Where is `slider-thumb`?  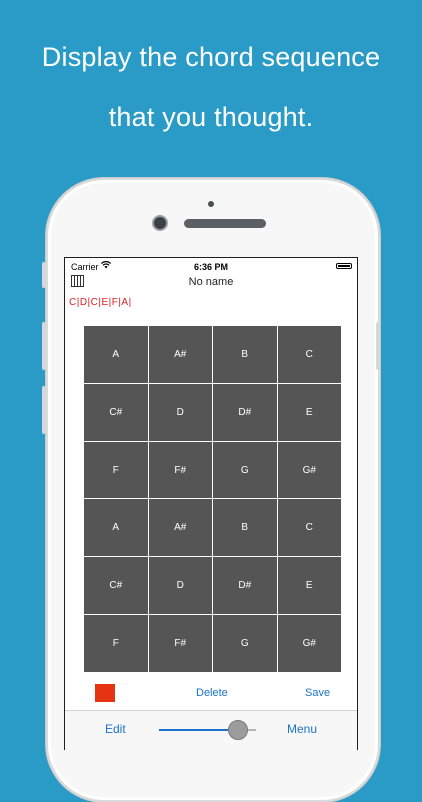
slider-thumb is located at coordinates (238, 730).